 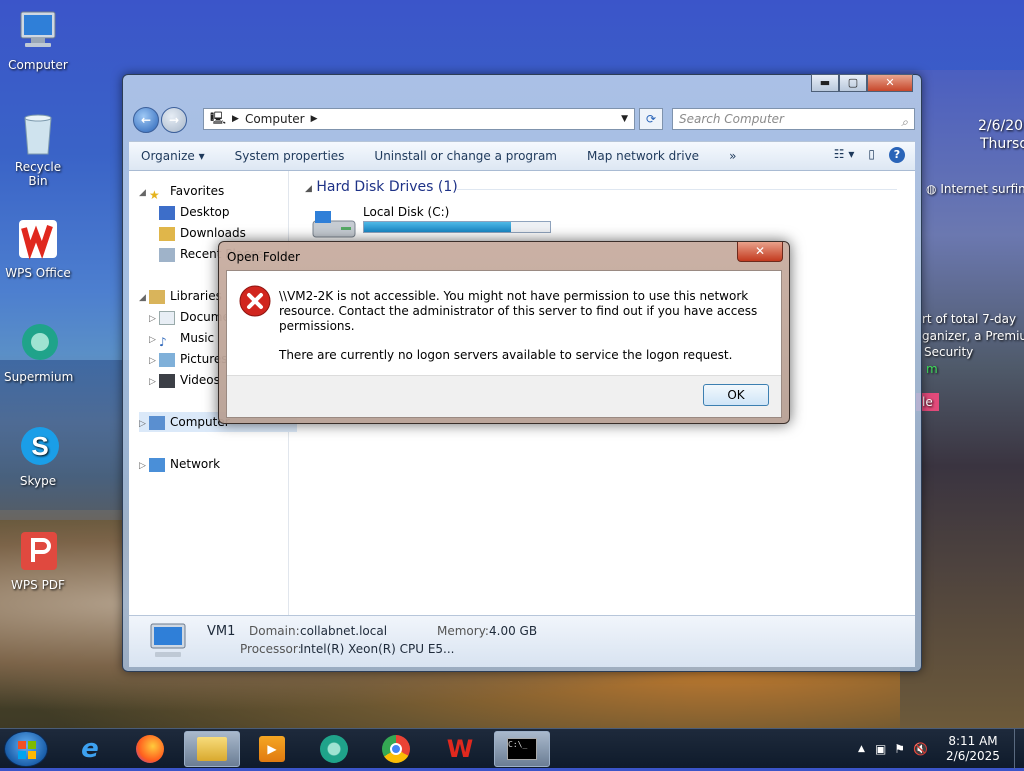 What do you see at coordinates (513, 631) in the screenshot?
I see `memory-value: 4.00 GB` at bounding box center [513, 631].